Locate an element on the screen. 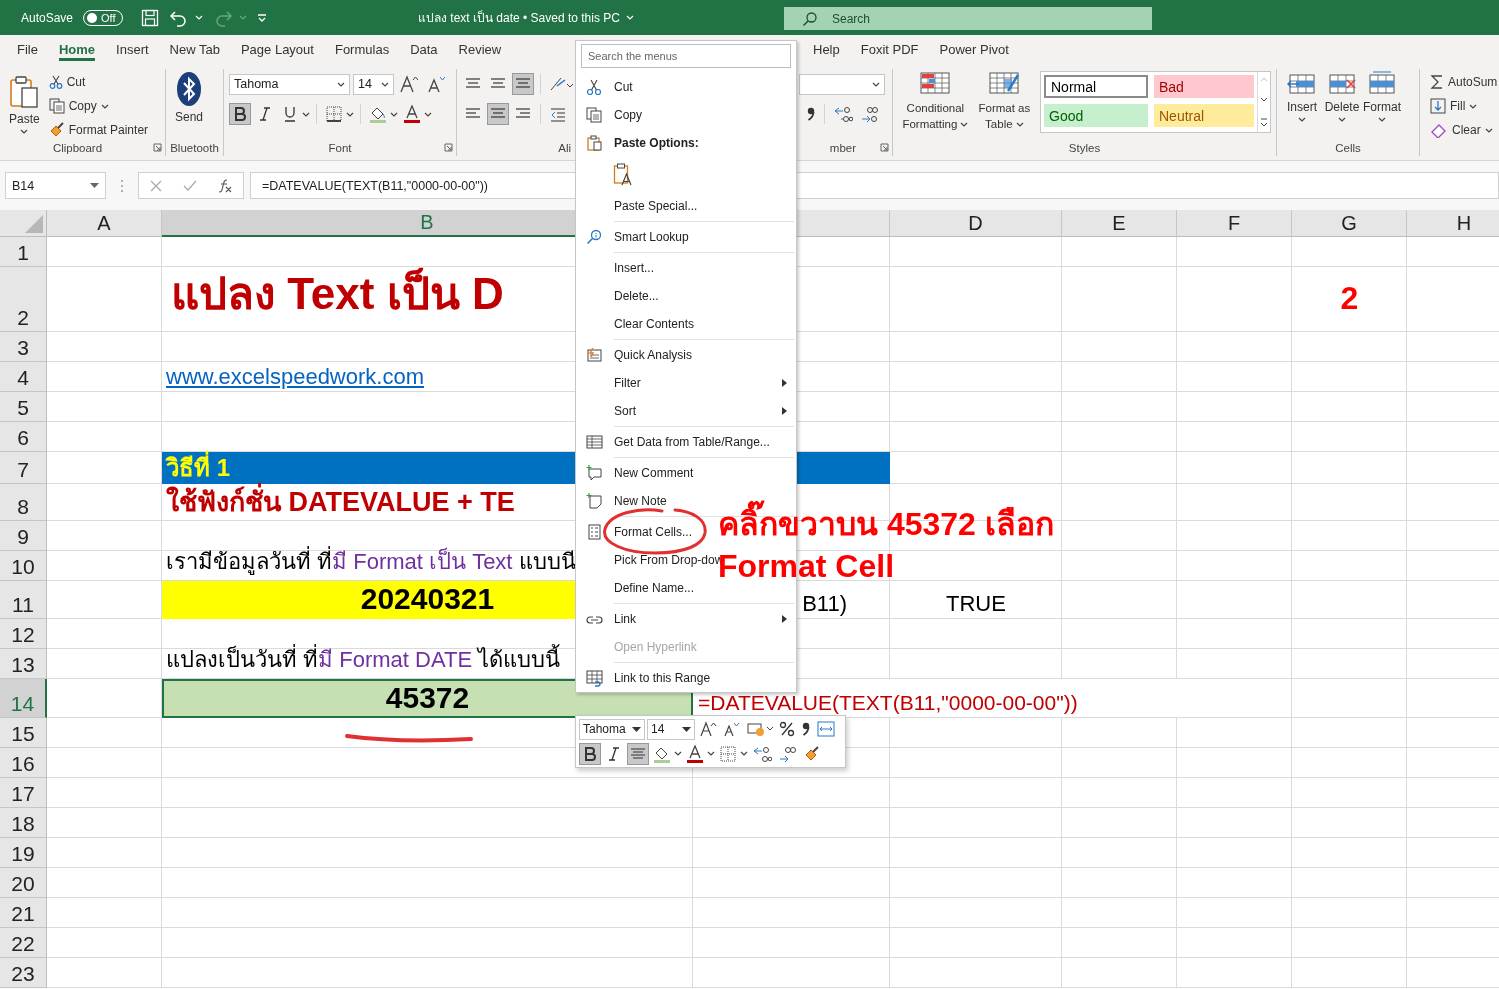 The image size is (1499, 989). row-header: 19 is located at coordinates (23, 853).